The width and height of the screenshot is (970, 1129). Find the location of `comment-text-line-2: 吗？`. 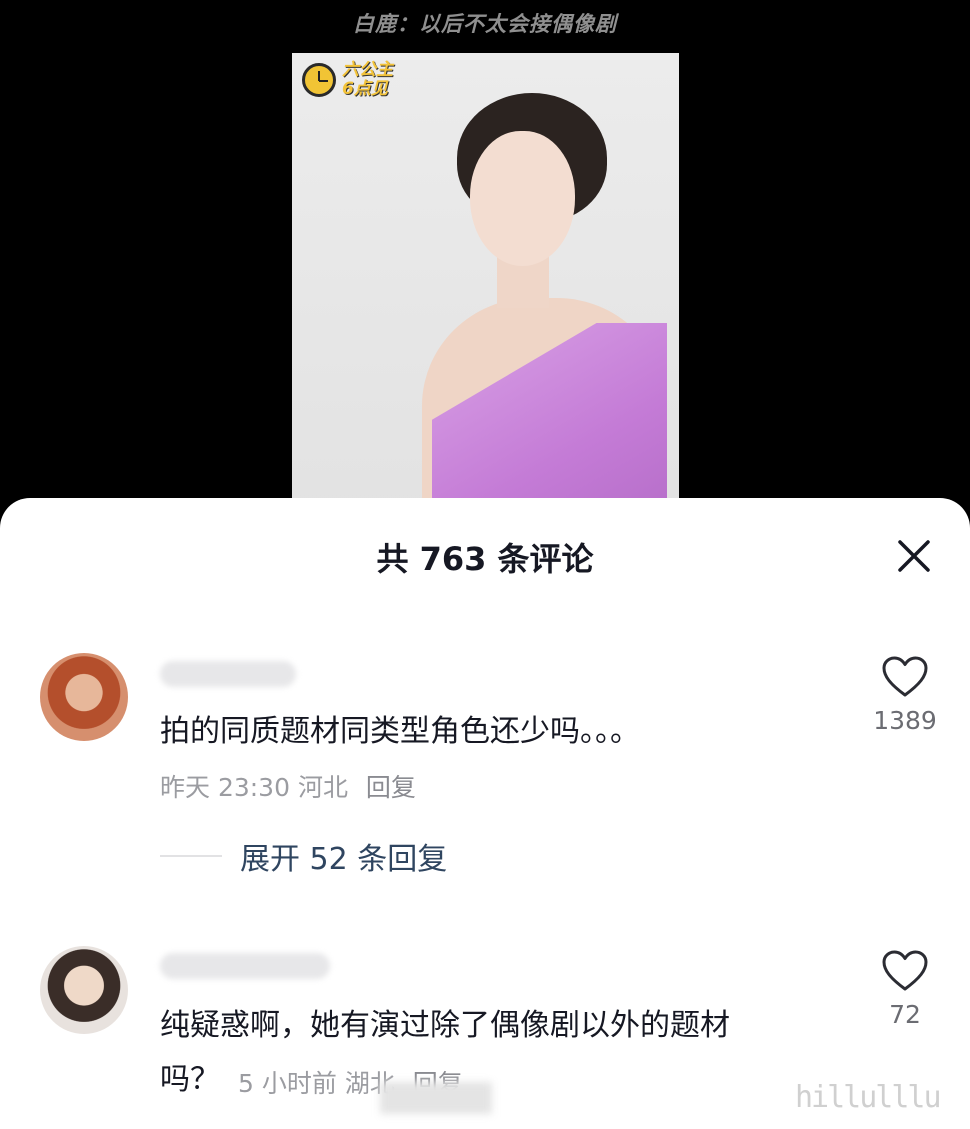

comment-text-line-2: 吗？ is located at coordinates (190, 1079).